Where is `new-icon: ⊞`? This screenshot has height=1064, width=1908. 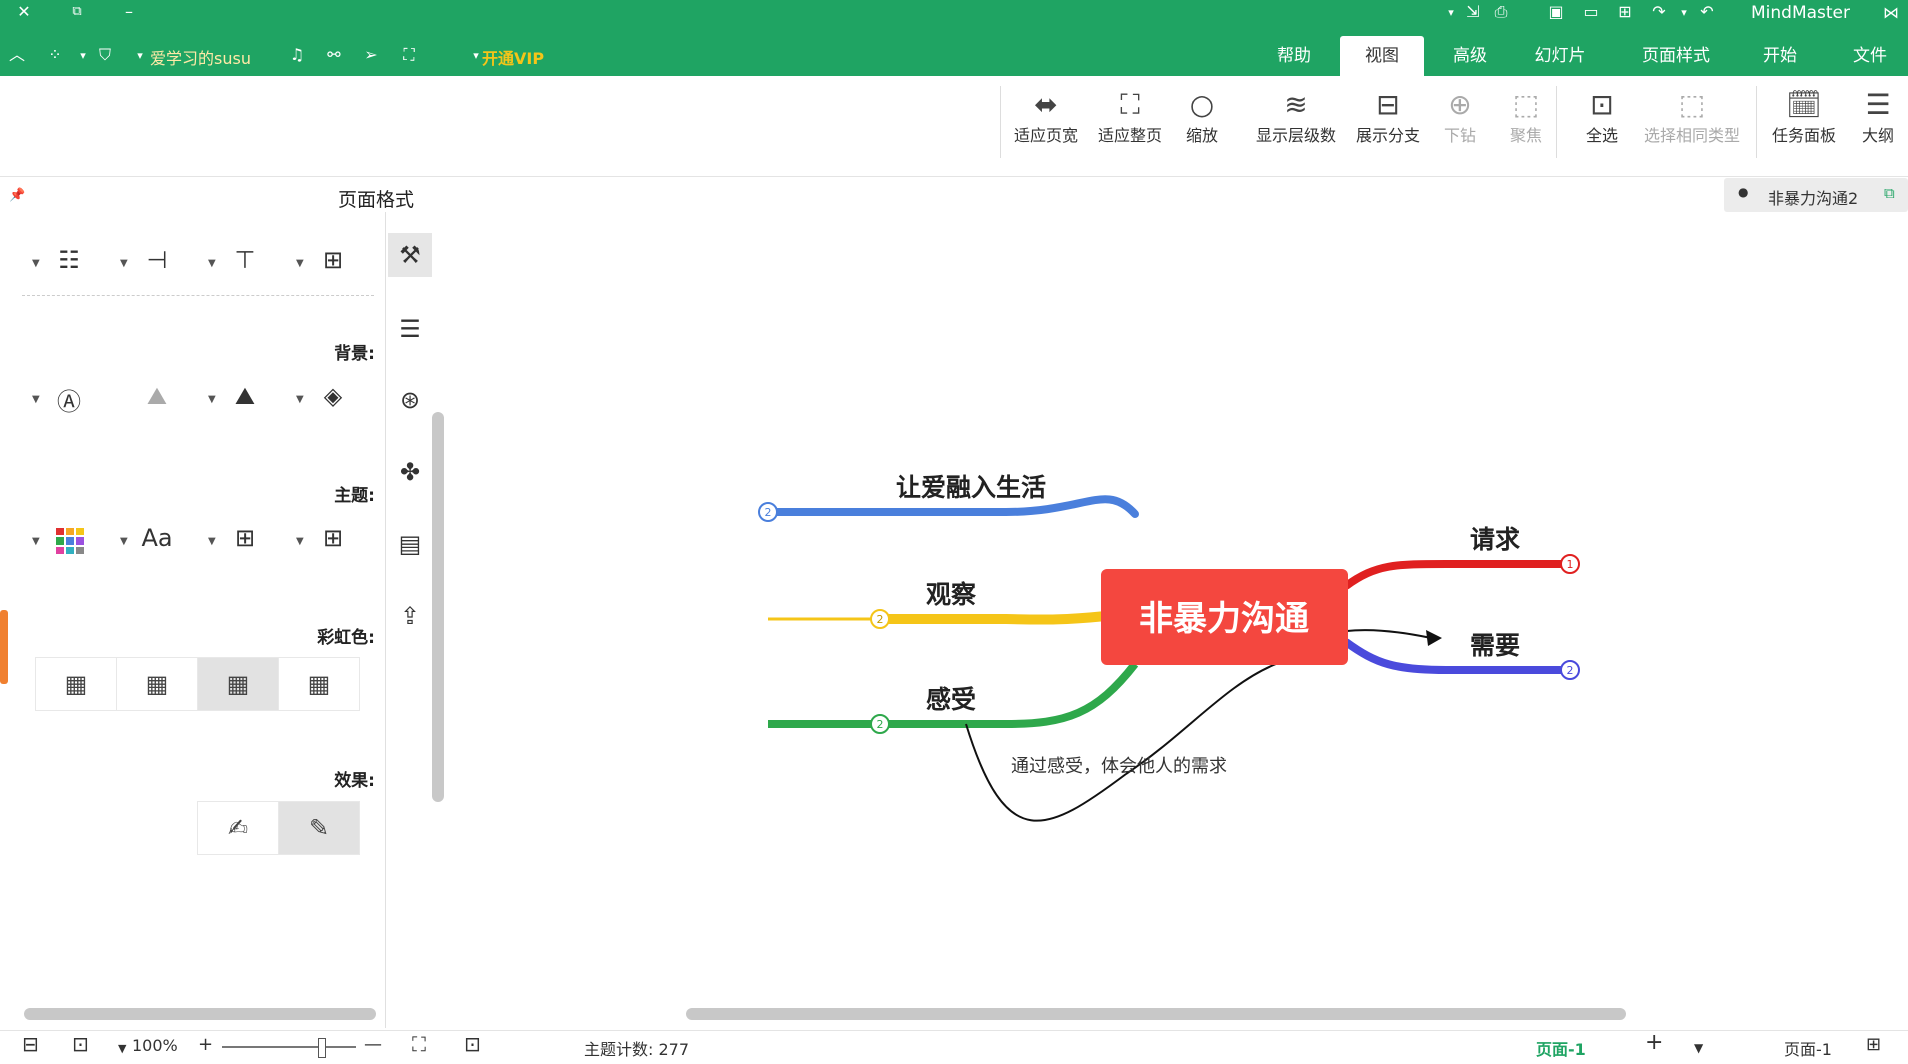 new-icon: ⊞ is located at coordinates (1625, 12).